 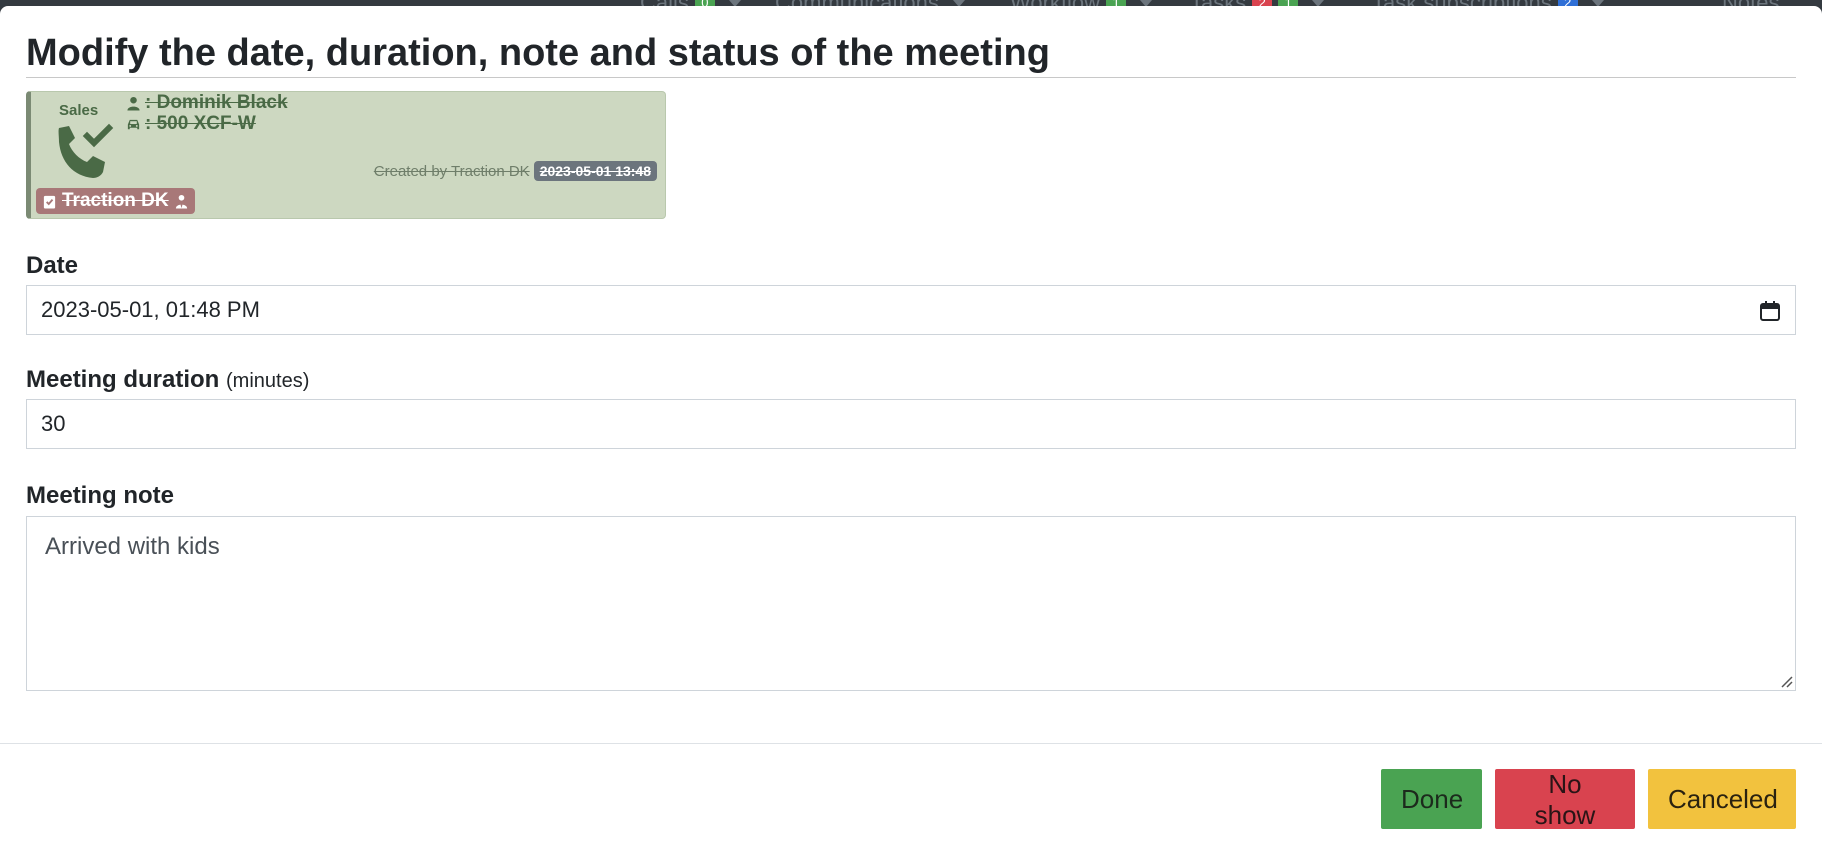 I want to click on meeting-customer: : Dominik Black, so click(x=207, y=103).